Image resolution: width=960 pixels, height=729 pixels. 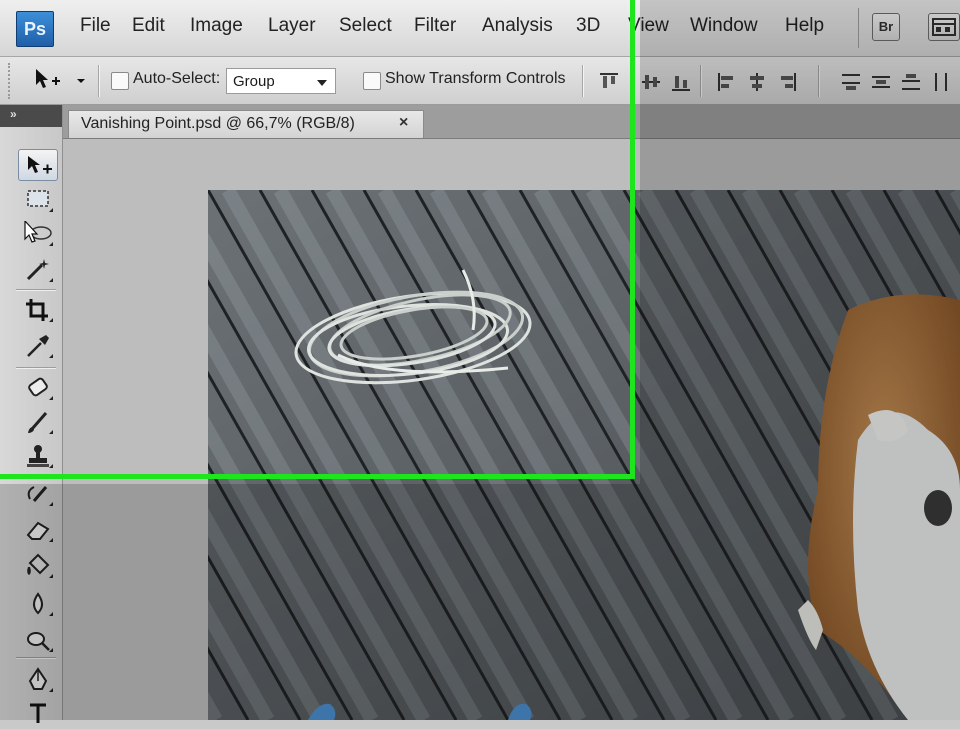 I want to click on align-bottom-edges-icon, so click(x=680, y=81).